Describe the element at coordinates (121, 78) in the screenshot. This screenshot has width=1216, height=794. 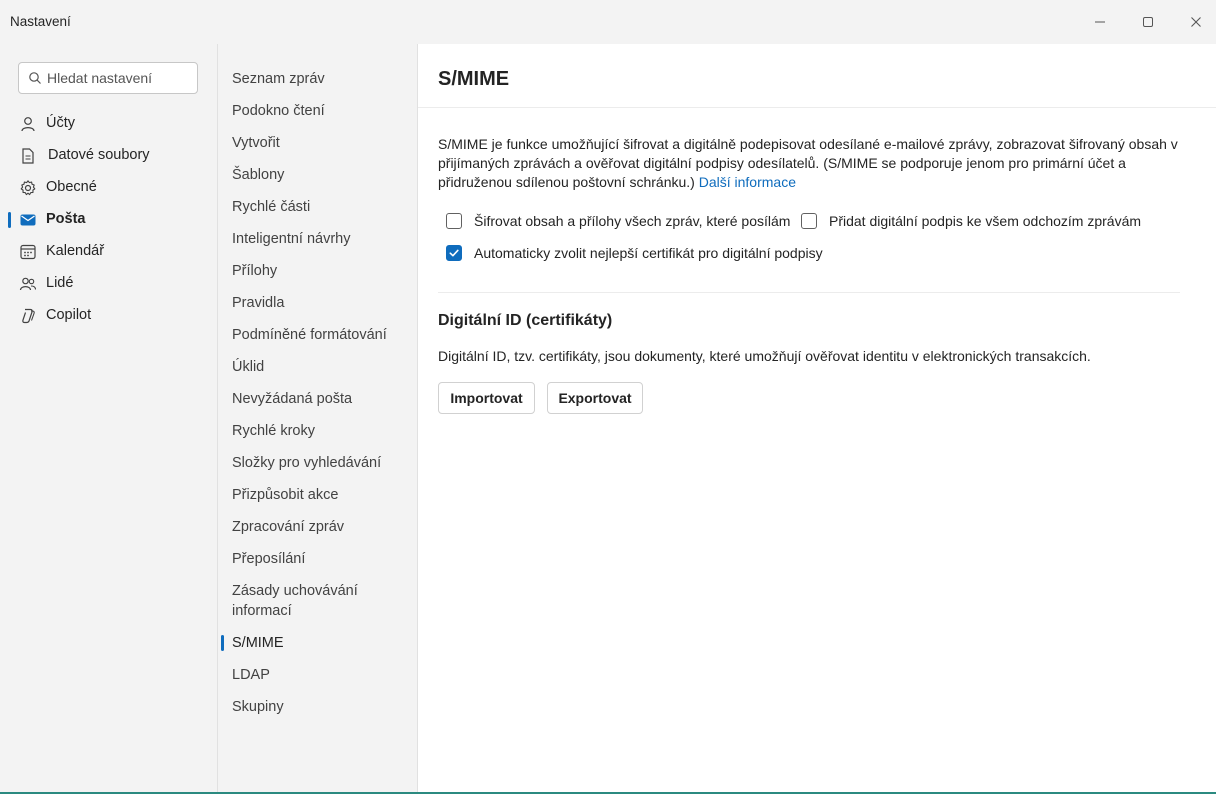
I see `search-input` at that location.